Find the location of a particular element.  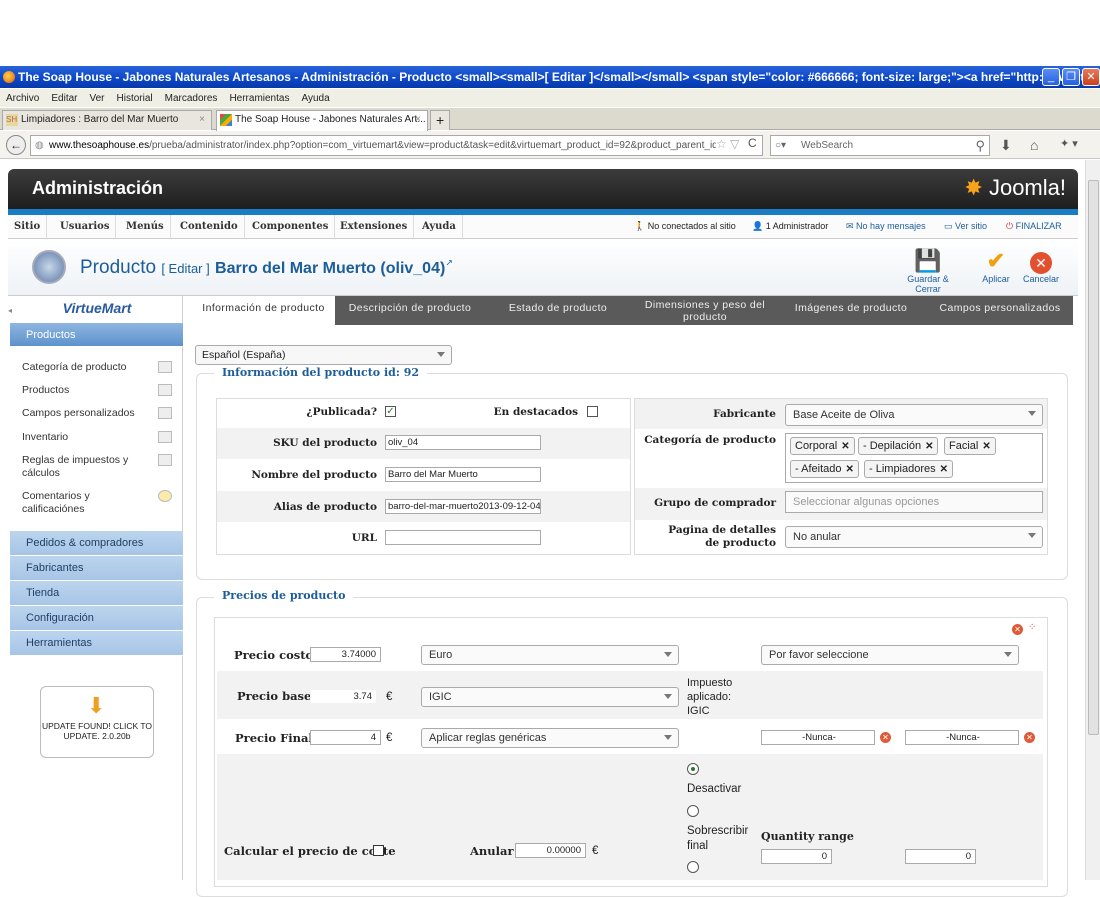

admin-menu-usuarios: Usuarios is located at coordinates (85, 227).